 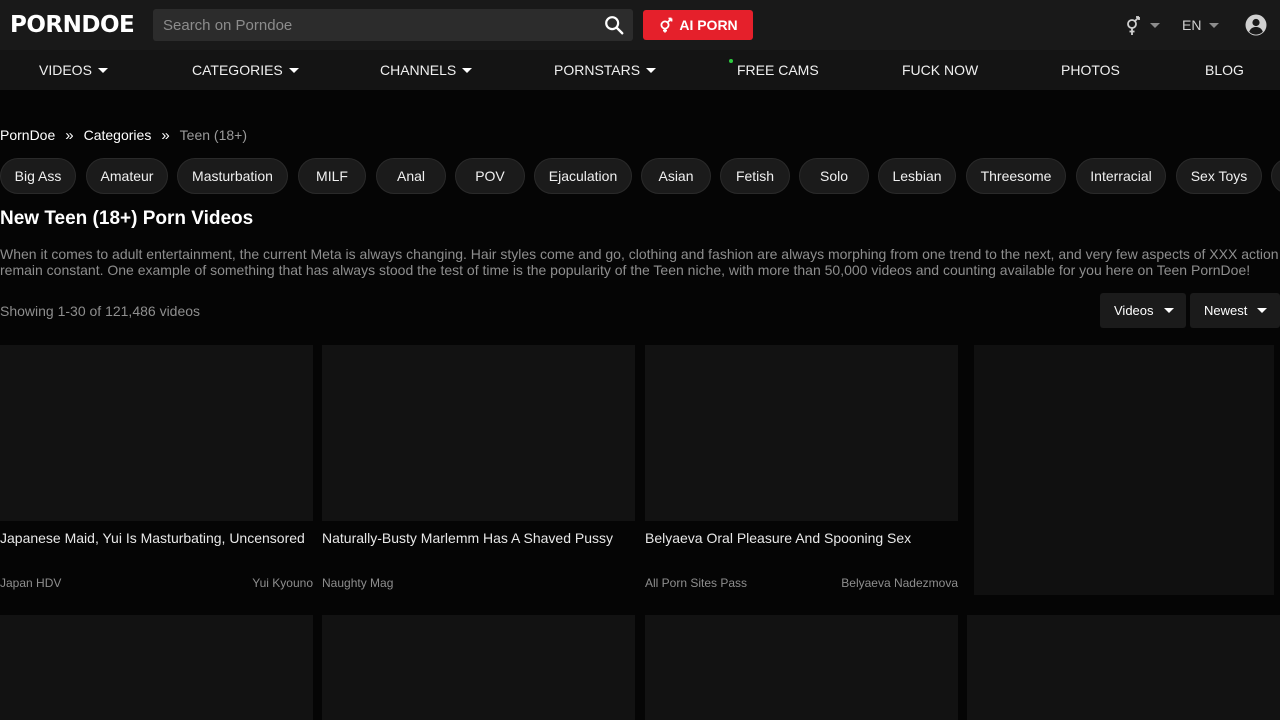 I want to click on language-selector: EN, so click(x=1201, y=25).